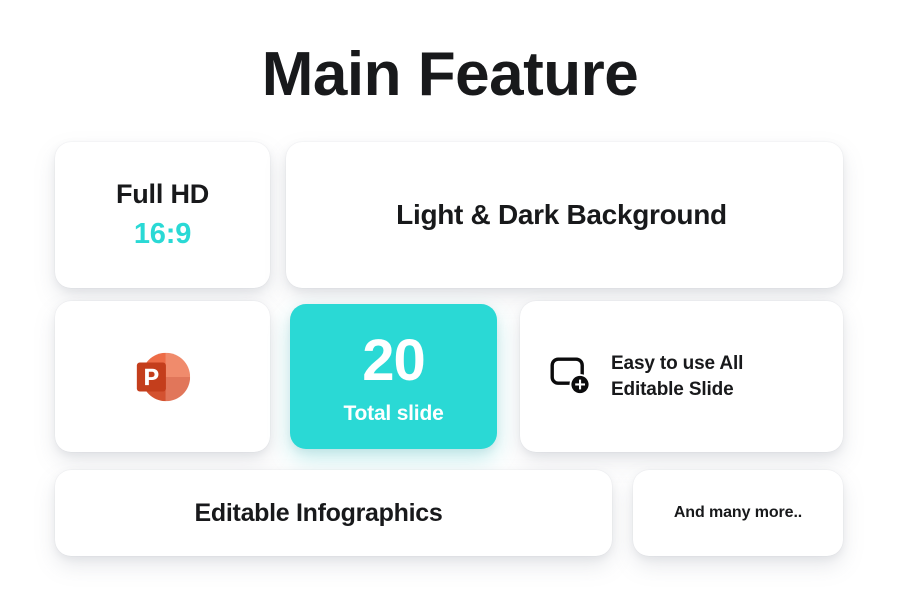  I want to click on easy-to-use-content: Easy to use All Editable Slide, so click(646, 376).